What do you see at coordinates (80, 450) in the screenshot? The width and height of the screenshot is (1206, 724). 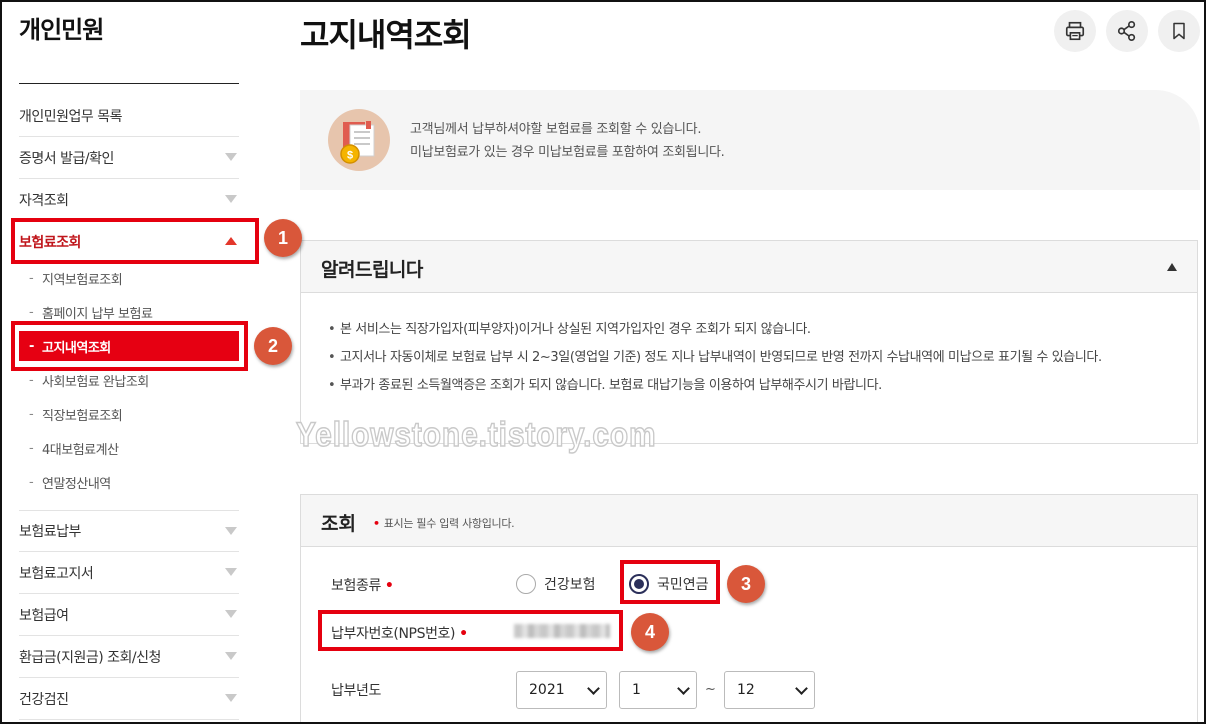 I see `submenu-item-label: 4대보험료계산` at bounding box center [80, 450].